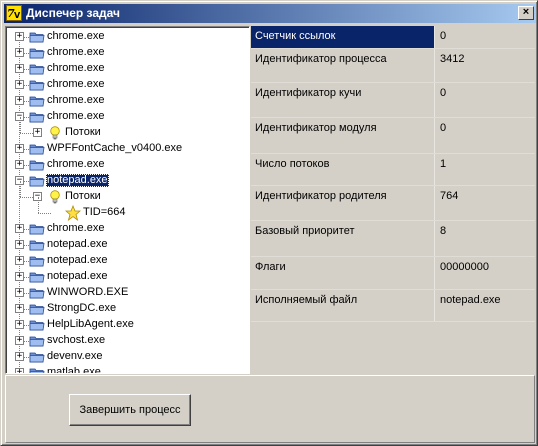  What do you see at coordinates (128, 193) in the screenshot?
I see `tree-row: − Потоки` at bounding box center [128, 193].